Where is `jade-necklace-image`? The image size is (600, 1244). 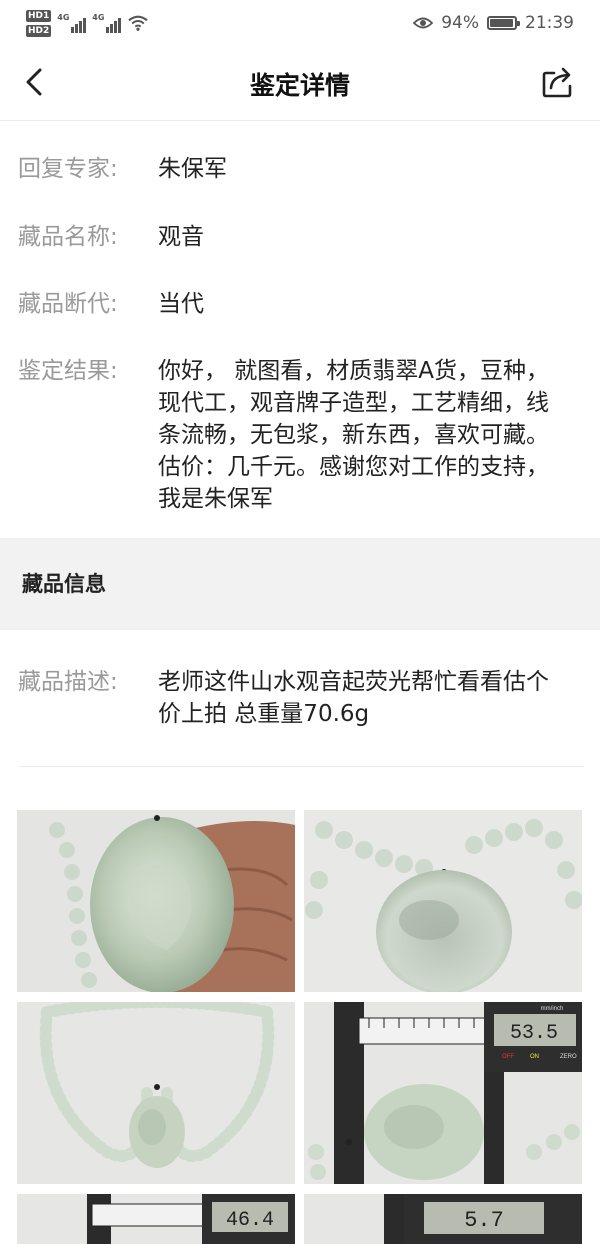
jade-necklace-image is located at coordinates (156, 1093).